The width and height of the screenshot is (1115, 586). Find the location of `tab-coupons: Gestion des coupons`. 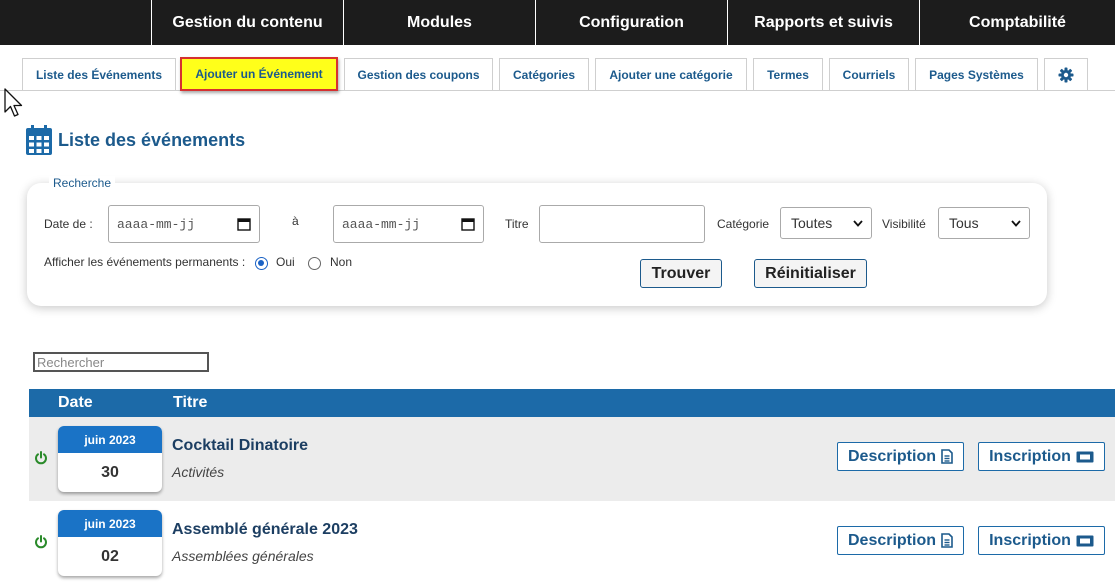

tab-coupons: Gestion des coupons is located at coordinates (418, 74).